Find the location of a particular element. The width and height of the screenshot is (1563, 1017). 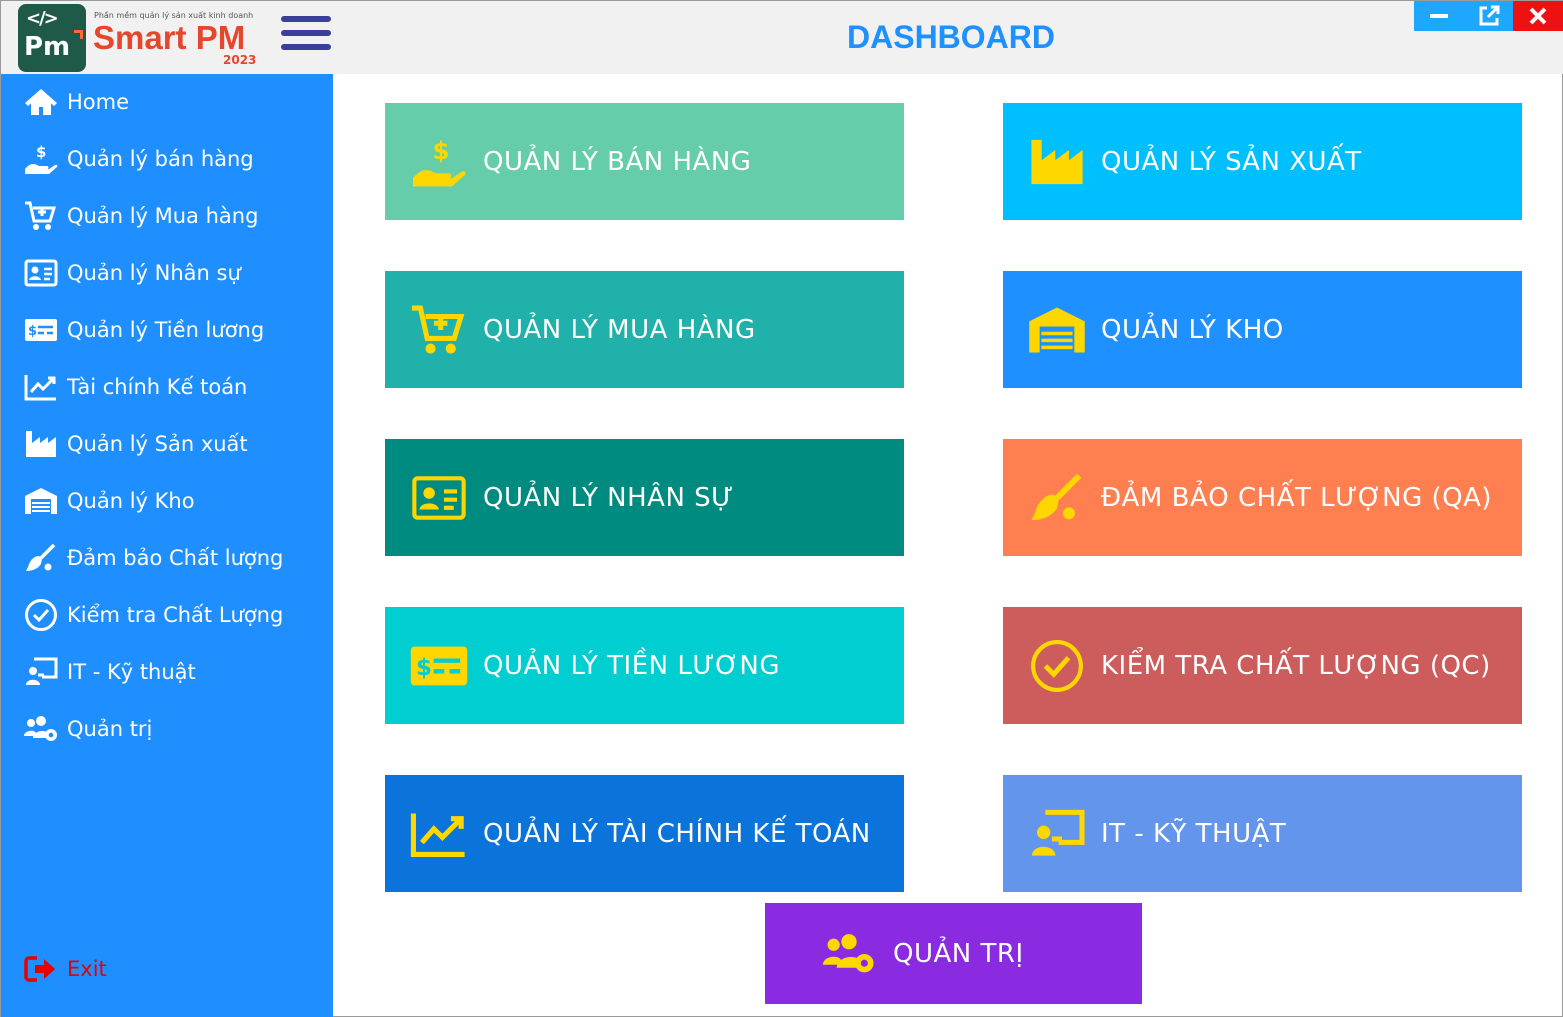

sidebar-item-production: Quản lý Sản xuất is located at coordinates (167, 444).